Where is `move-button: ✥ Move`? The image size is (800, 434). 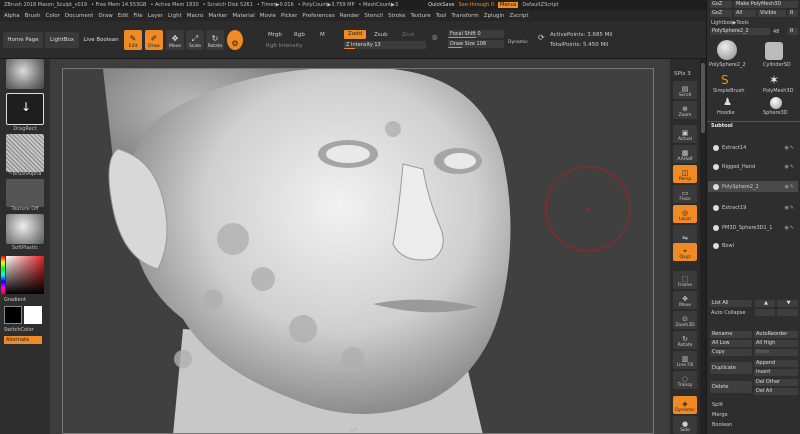 move-button: ✥ Move is located at coordinates (175, 40).